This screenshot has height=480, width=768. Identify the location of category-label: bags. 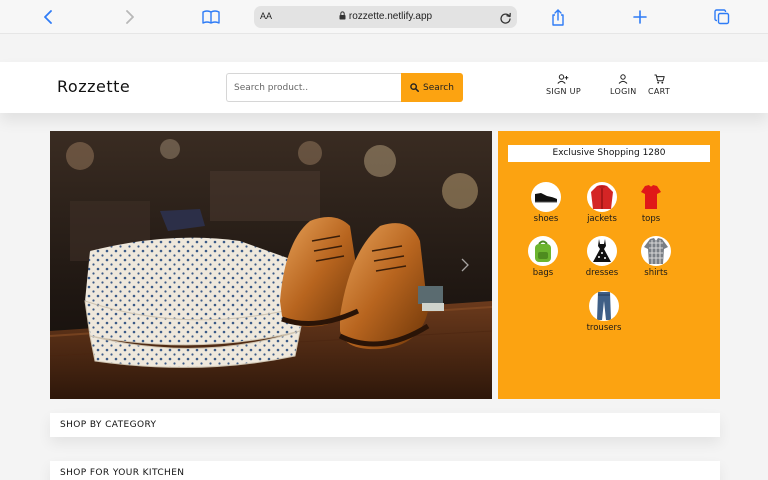
(543, 273).